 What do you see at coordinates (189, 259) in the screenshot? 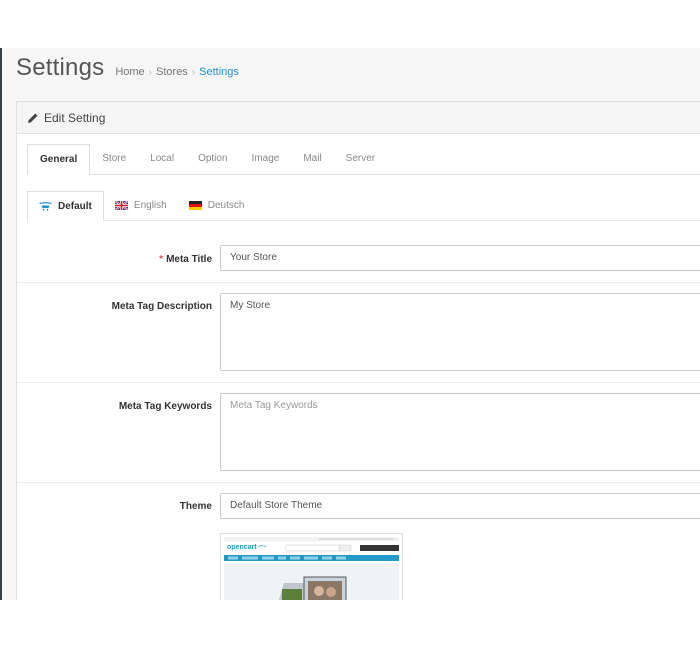
I see `meta-title-label-text: Meta Title` at bounding box center [189, 259].